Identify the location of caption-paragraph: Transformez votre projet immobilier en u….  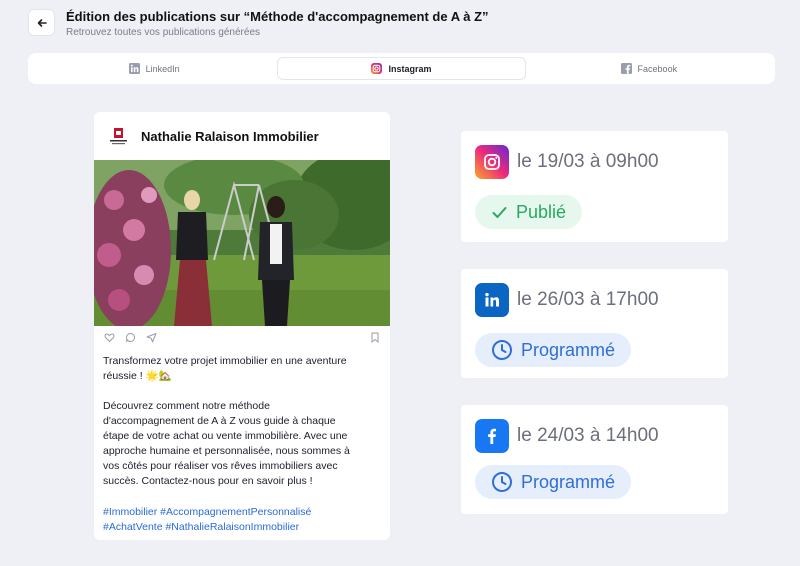
(225, 368).